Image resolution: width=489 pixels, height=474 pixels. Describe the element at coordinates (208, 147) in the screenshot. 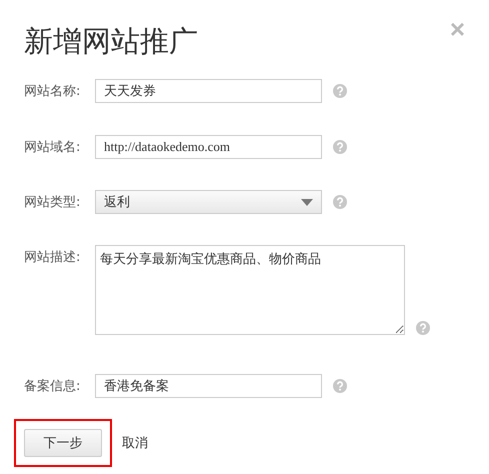

I see `input-field: http://dataokedemo.com` at that location.